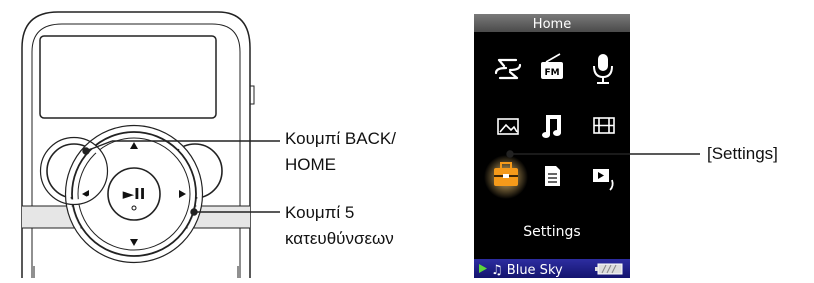  What do you see at coordinates (551, 232) in the screenshot?
I see `selected-item-label: Settings` at bounding box center [551, 232].